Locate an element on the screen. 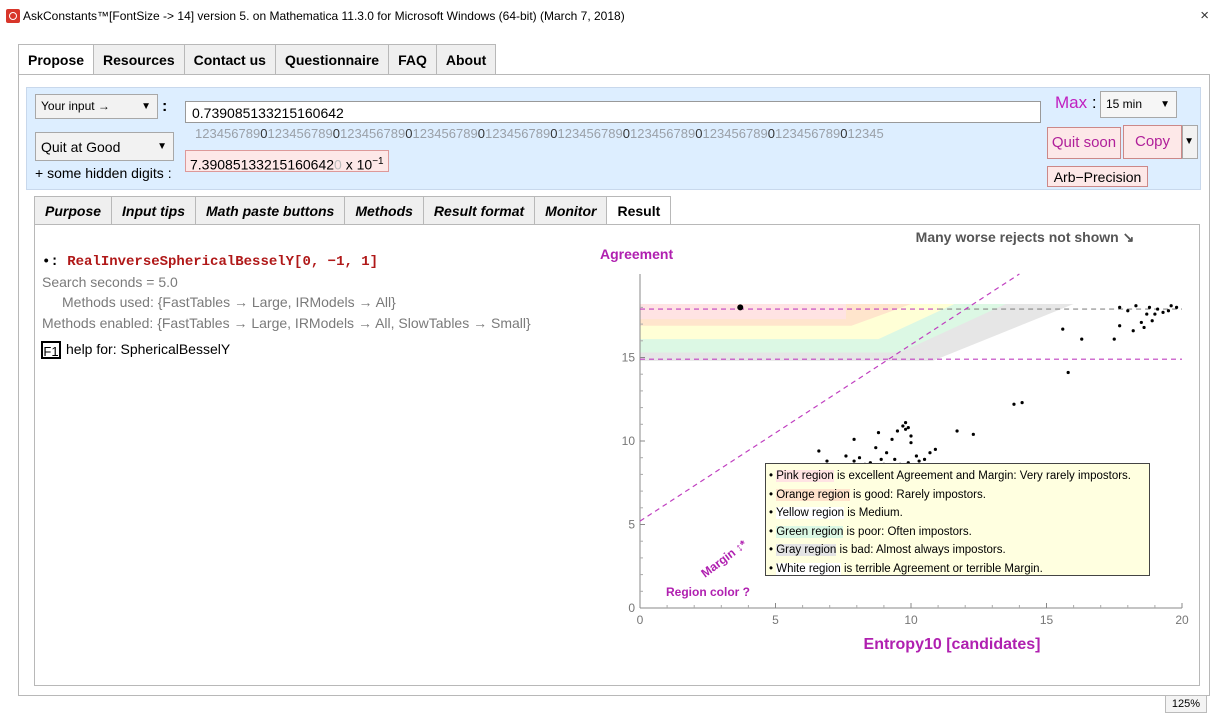 This screenshot has height=713, width=1217. y-tick-label: 15 is located at coordinates (629, 358).